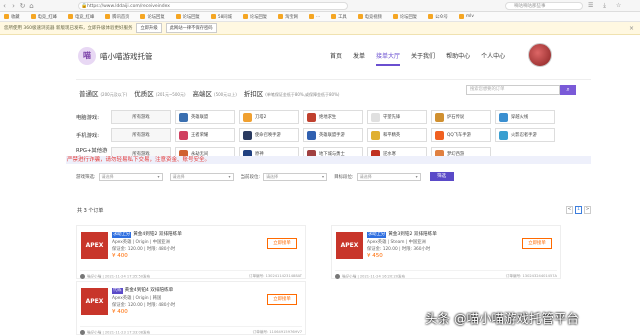 The height and width of the screenshot is (336, 640). I want to click on bookmark-item: 收藏, so click(12, 17).